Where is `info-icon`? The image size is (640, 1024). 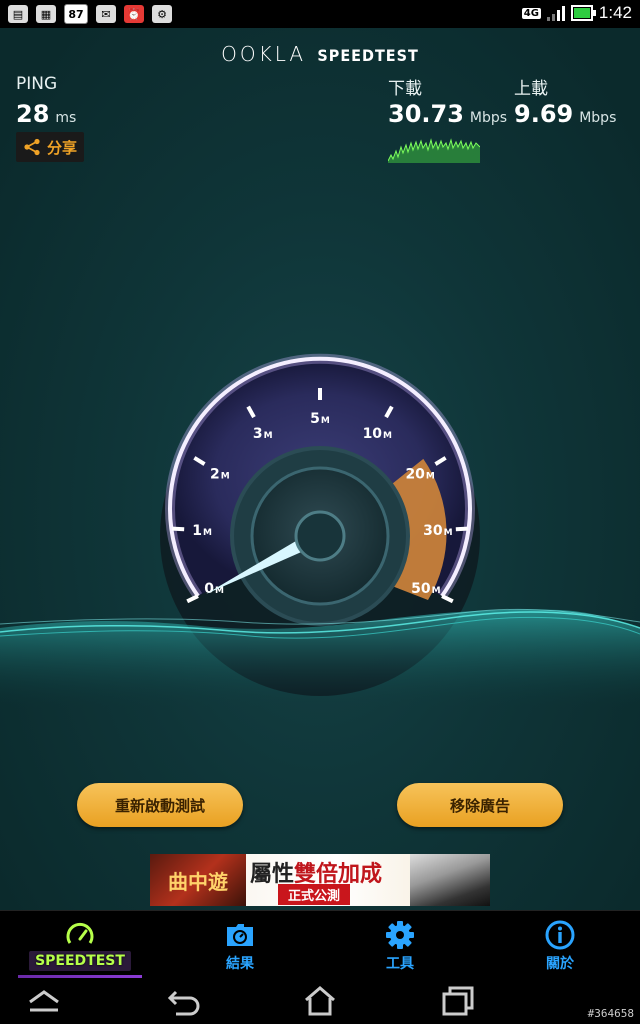 info-icon is located at coordinates (560, 935).